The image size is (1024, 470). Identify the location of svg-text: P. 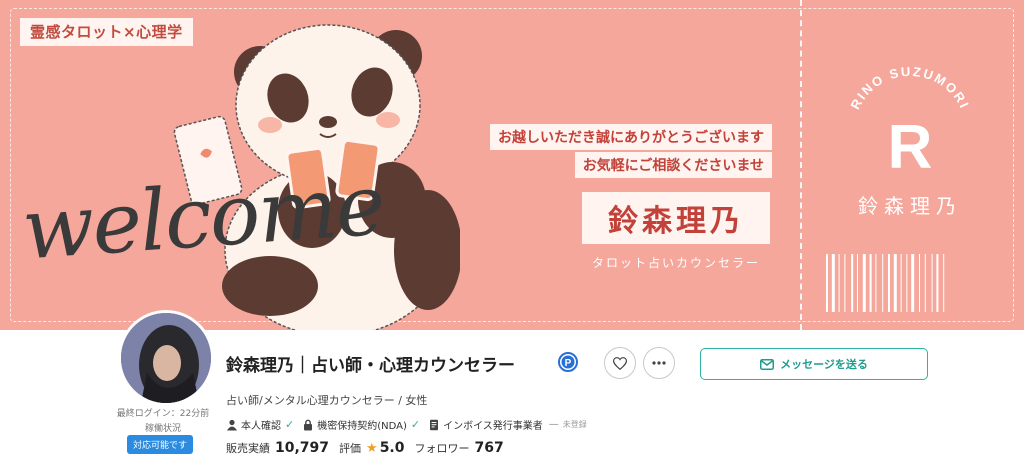
(568, 363).